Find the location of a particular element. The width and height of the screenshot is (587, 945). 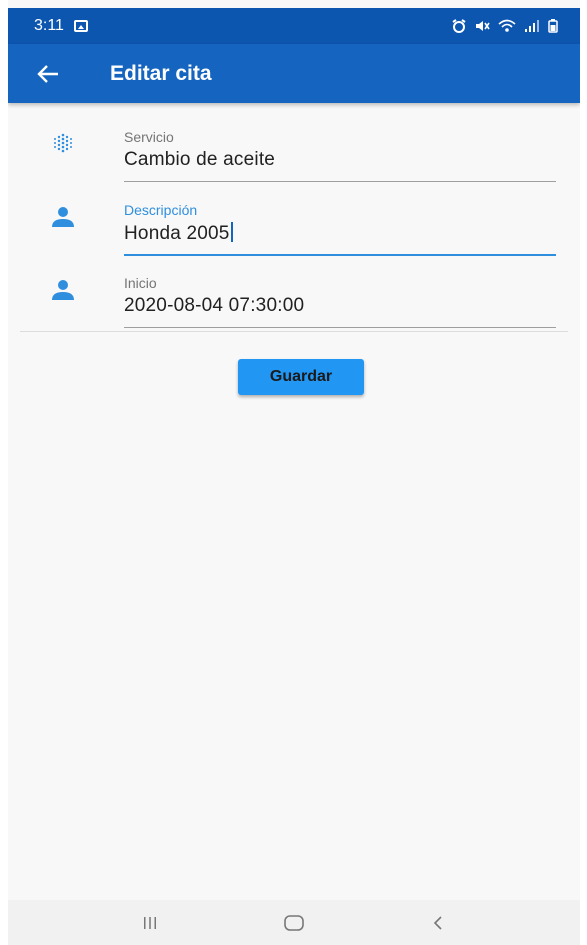

status-time: 3:11 is located at coordinates (49, 25).